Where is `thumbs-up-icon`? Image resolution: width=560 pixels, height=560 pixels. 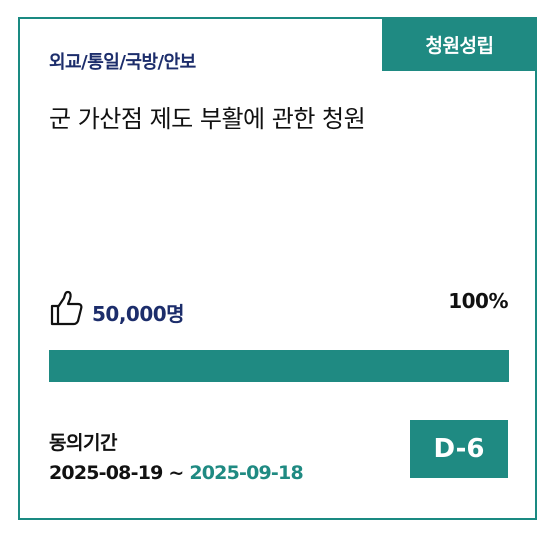
thumbs-up-icon is located at coordinates (66, 308).